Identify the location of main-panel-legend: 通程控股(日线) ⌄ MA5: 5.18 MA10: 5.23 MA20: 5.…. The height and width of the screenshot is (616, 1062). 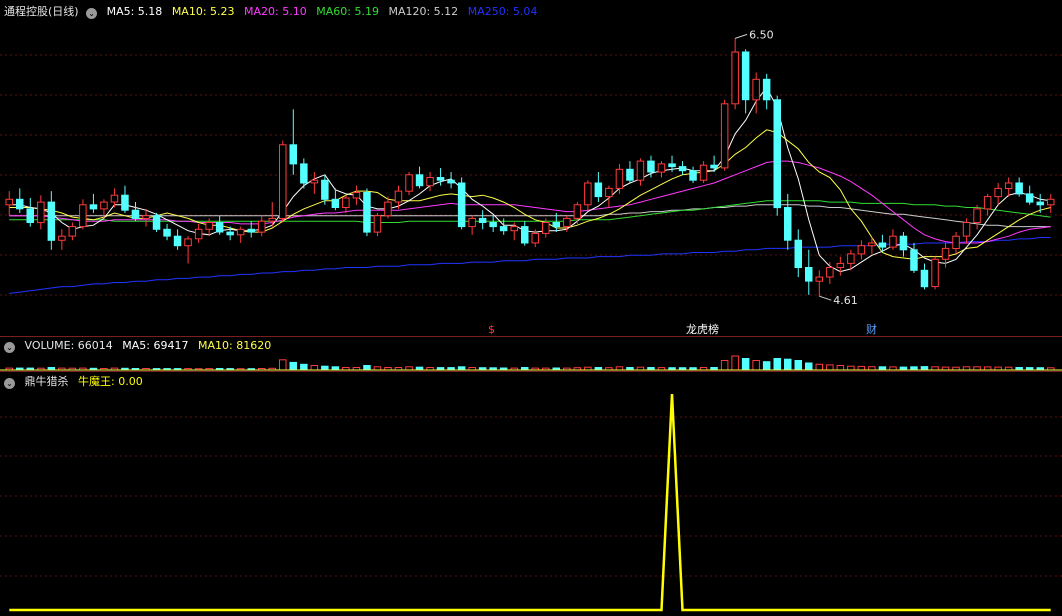
(273, 12).